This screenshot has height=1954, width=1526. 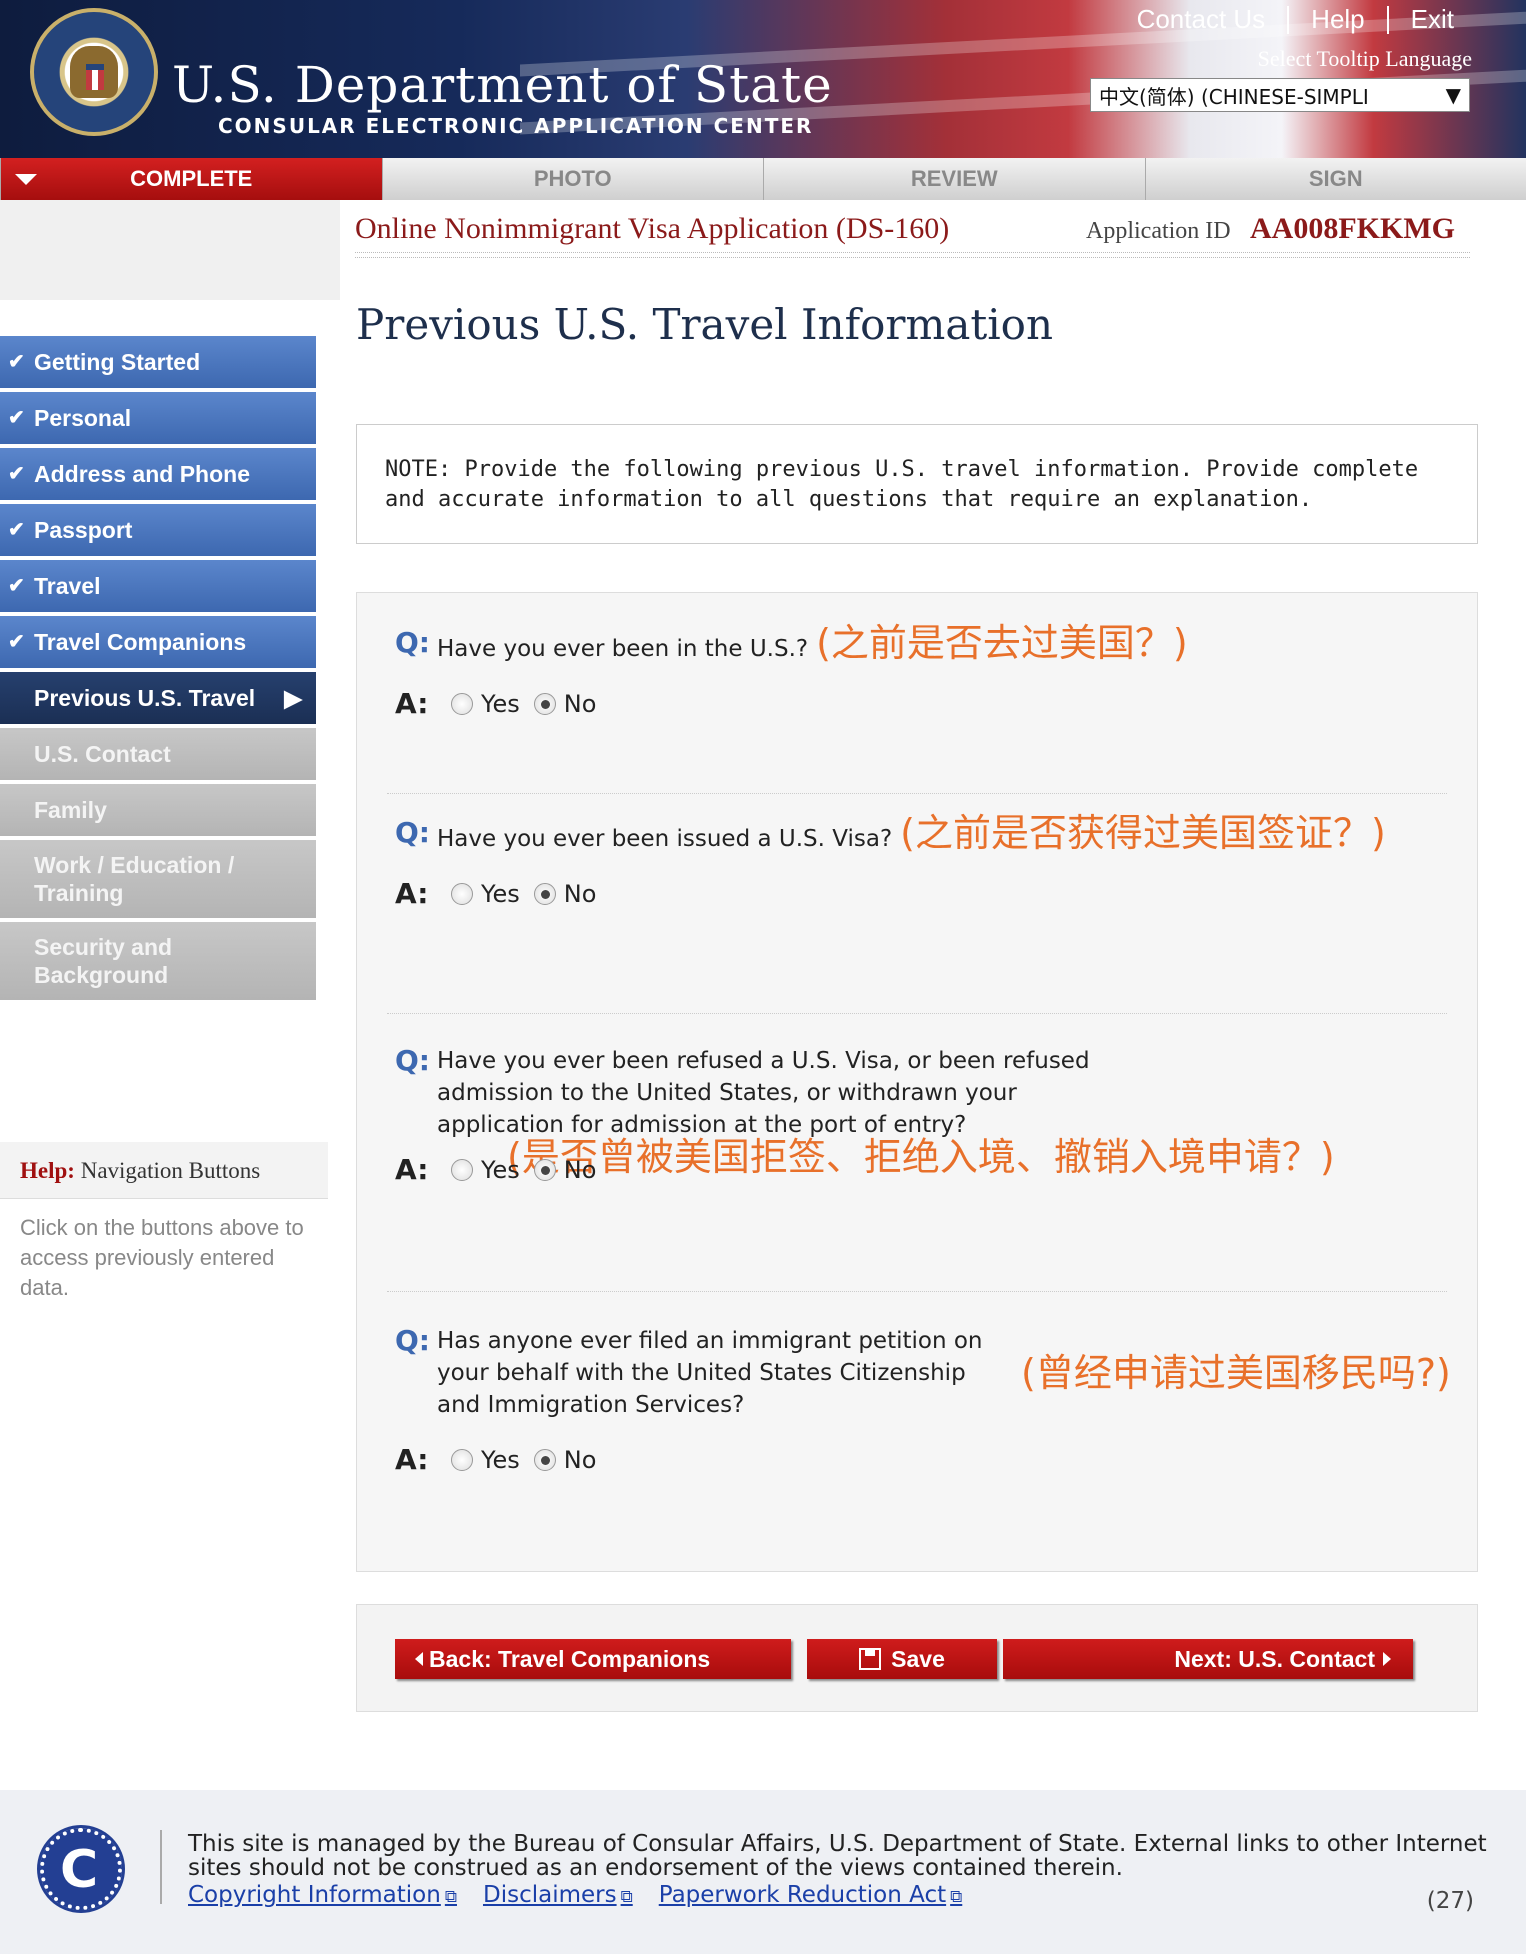 What do you see at coordinates (1158, 231) in the screenshot?
I see `application-id-label: Application ID` at bounding box center [1158, 231].